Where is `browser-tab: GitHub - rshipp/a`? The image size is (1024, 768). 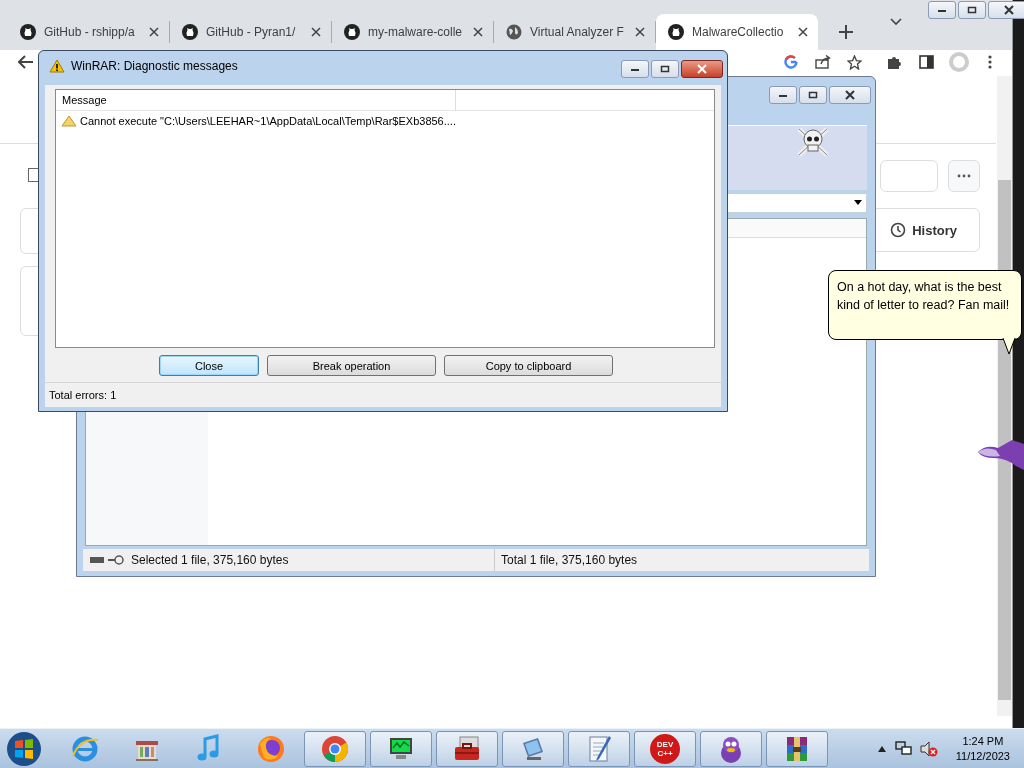
browser-tab: GitHub - rshipp/a is located at coordinates (89, 32).